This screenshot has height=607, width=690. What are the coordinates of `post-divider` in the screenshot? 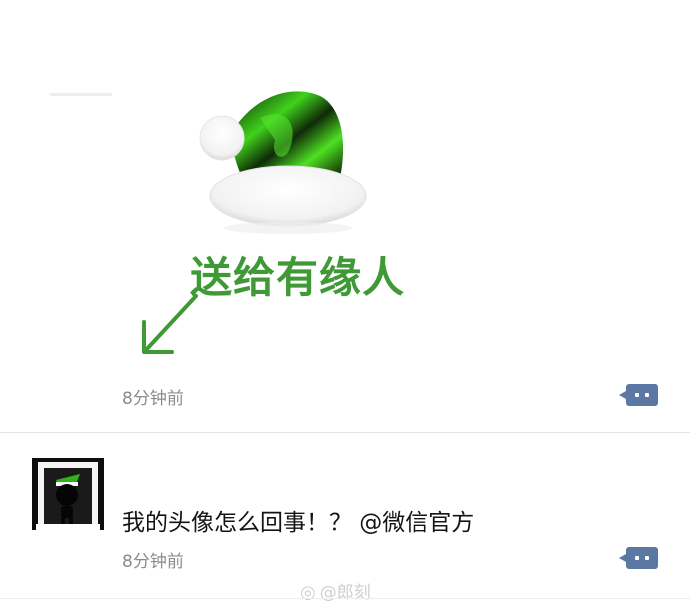 It's located at (345, 432).